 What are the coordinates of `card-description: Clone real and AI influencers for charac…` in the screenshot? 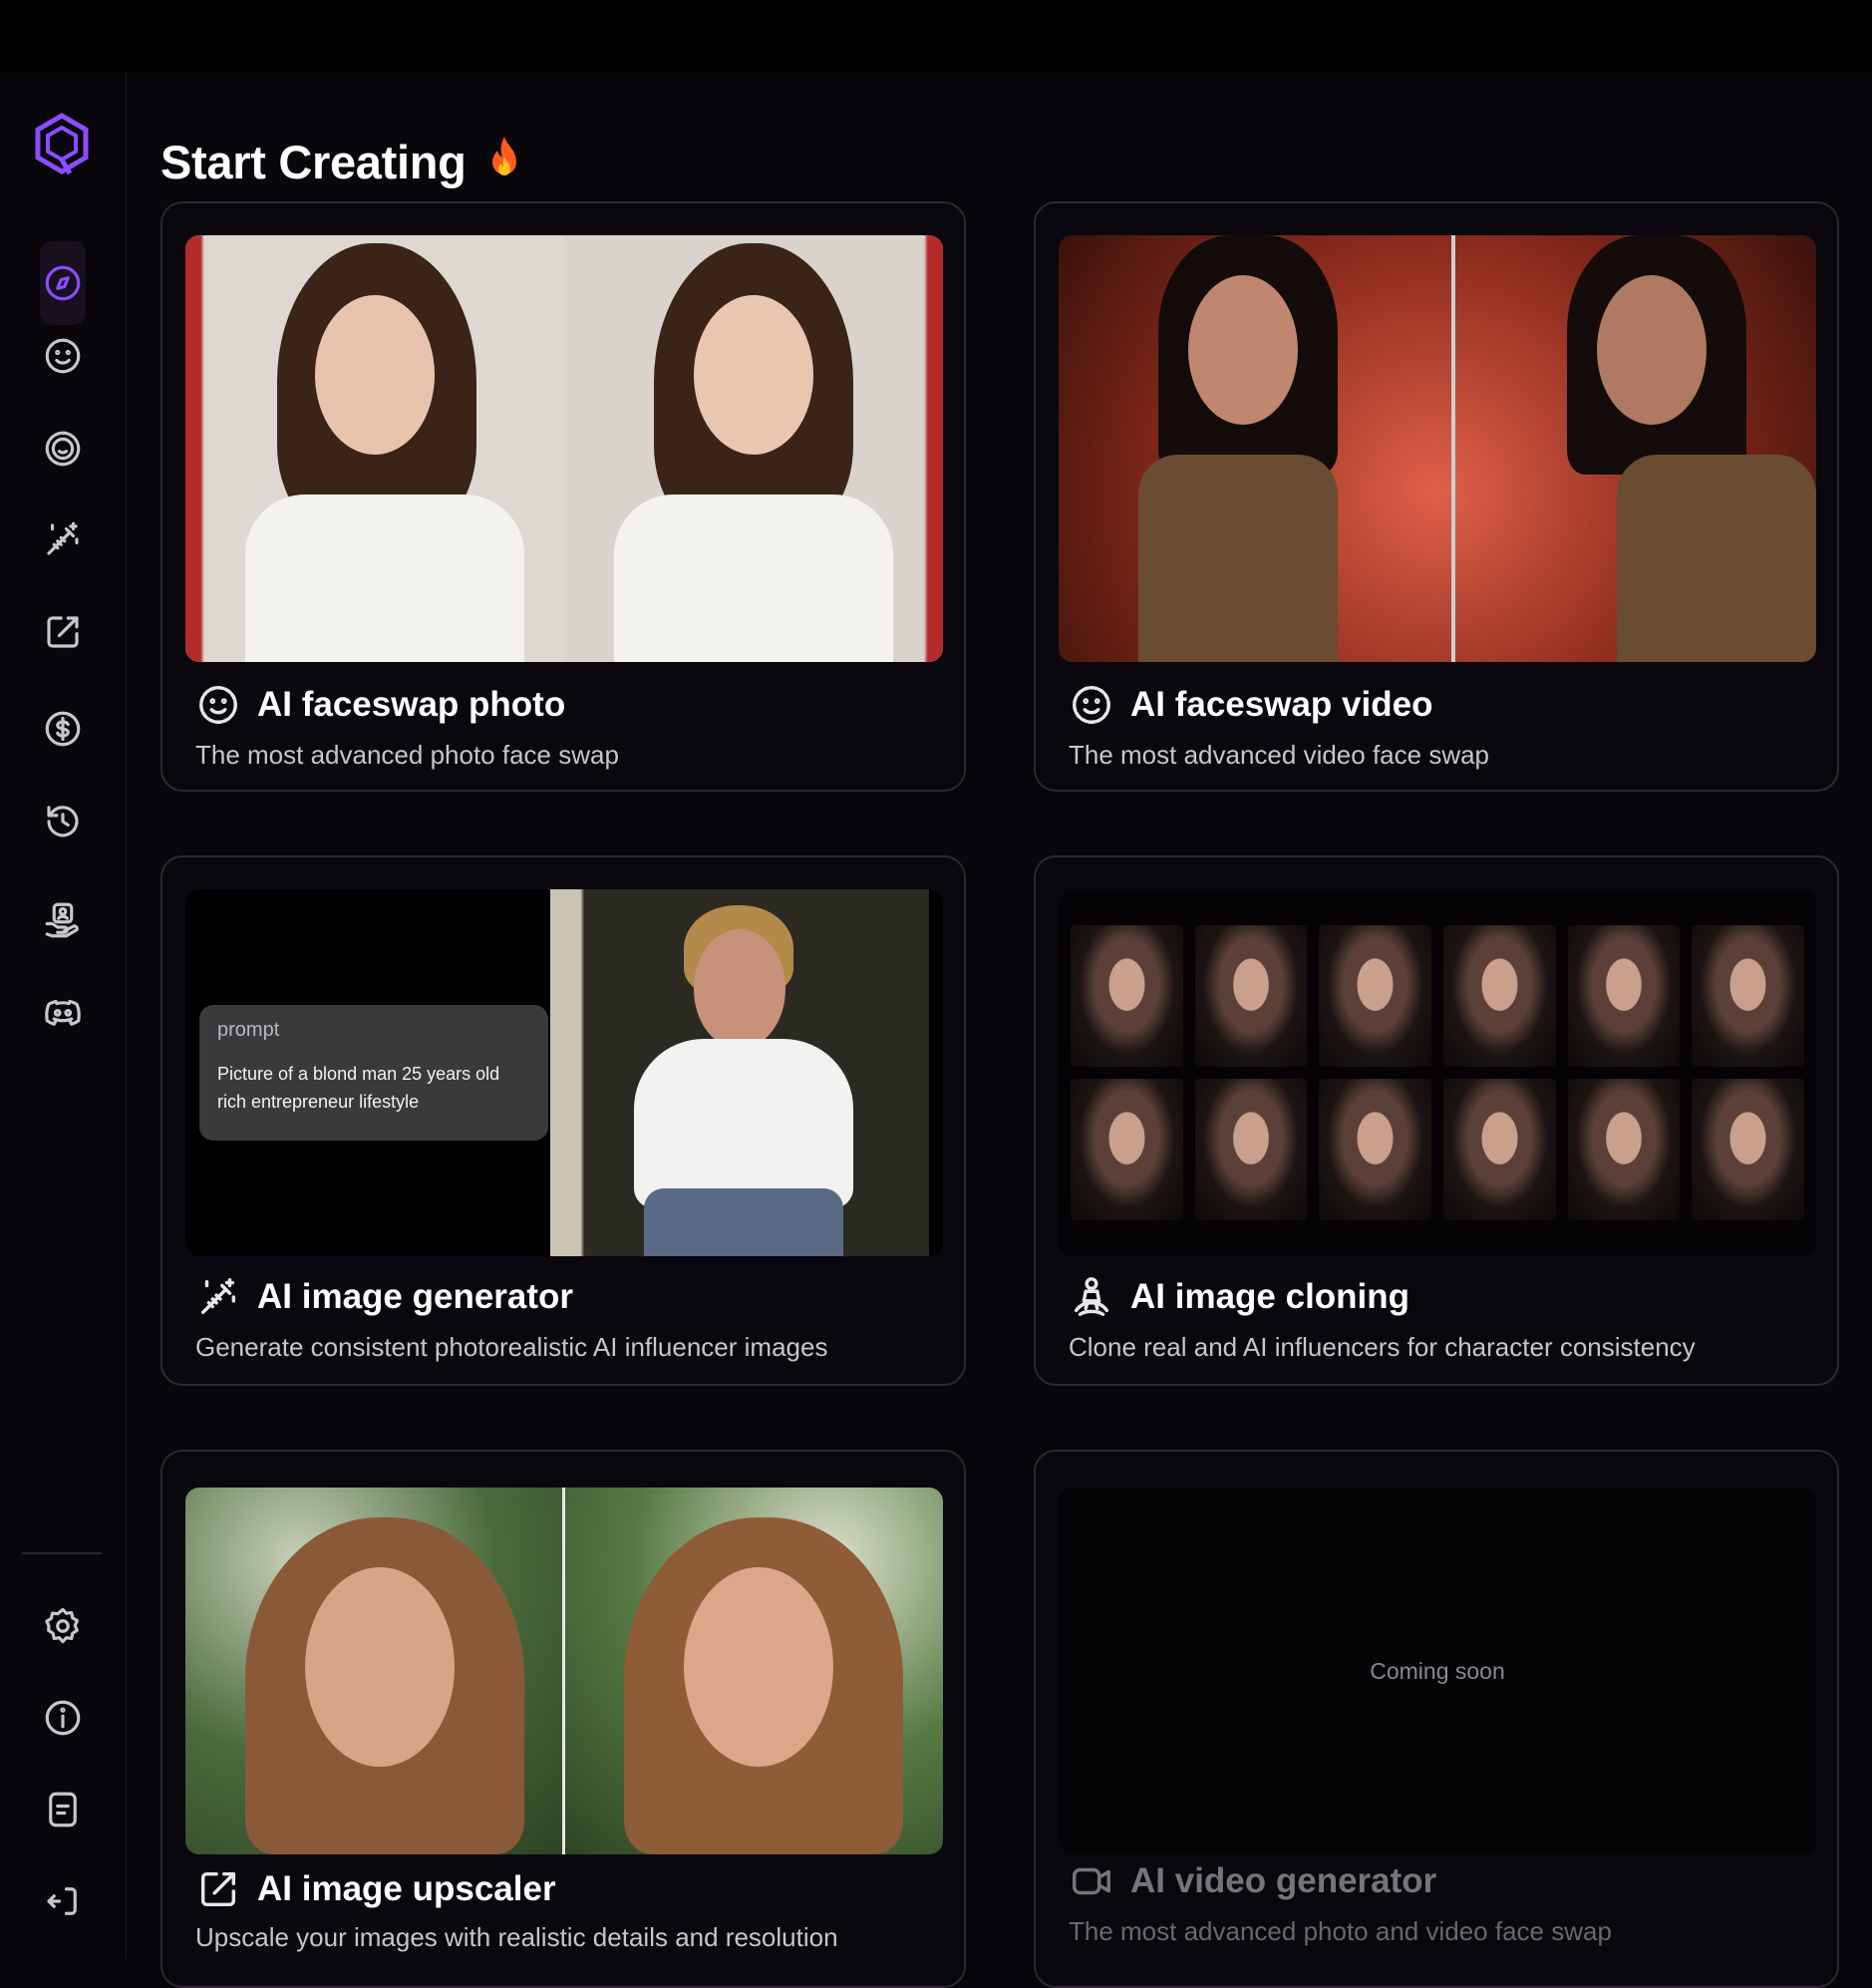 It's located at (1382, 1347).